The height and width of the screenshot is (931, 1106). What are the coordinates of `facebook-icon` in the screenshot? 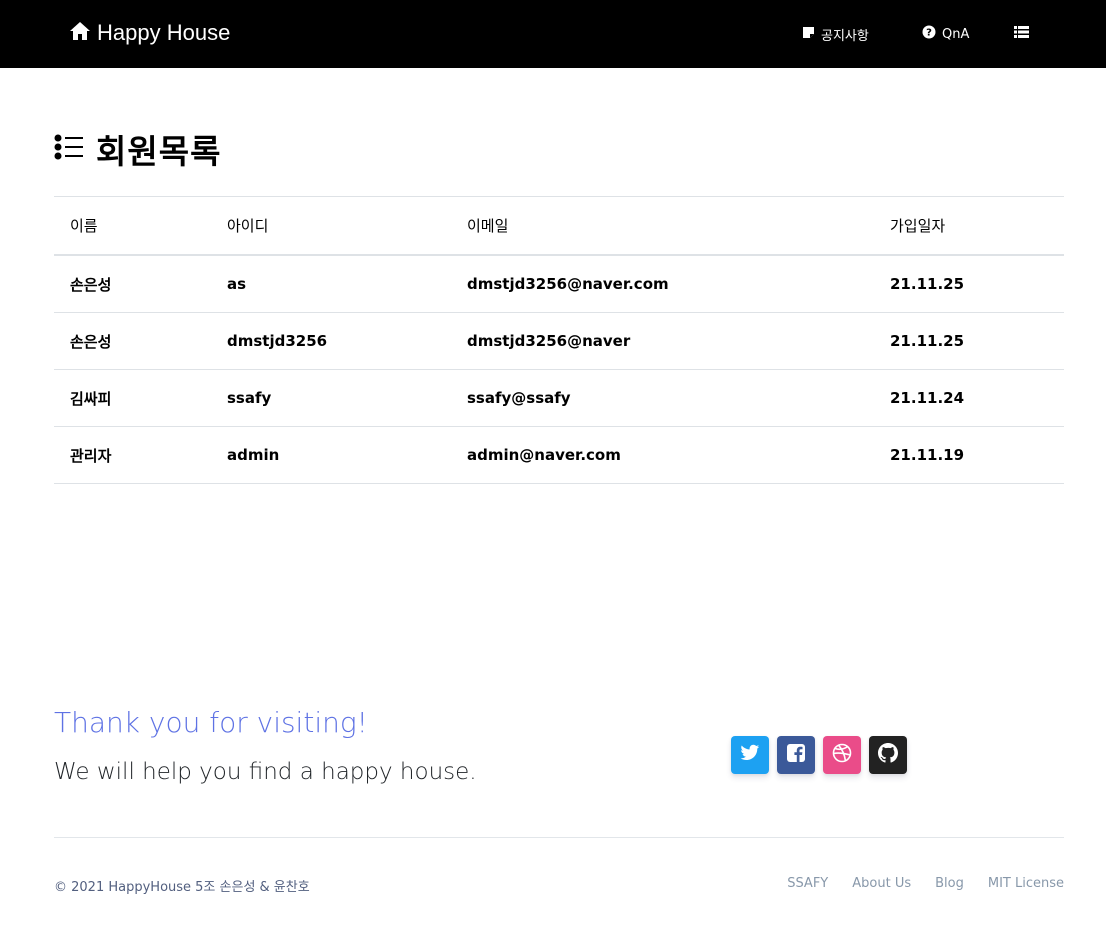 It's located at (796, 755).